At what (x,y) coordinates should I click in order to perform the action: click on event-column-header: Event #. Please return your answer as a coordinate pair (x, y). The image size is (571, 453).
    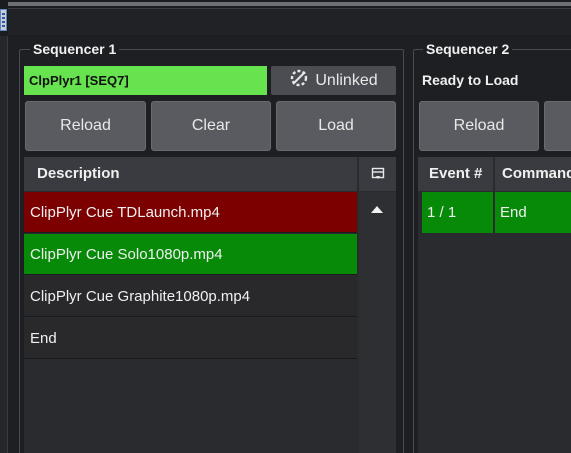
    Looking at the image, I should click on (455, 174).